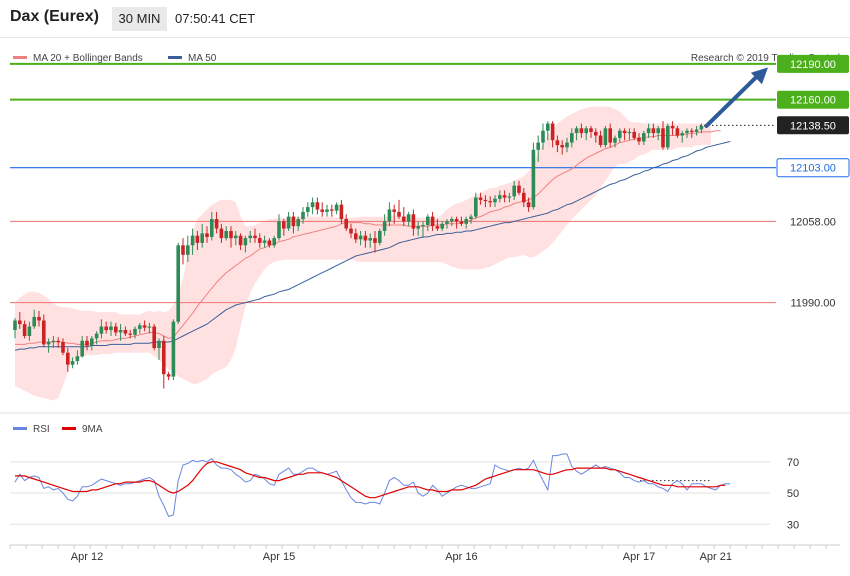 This screenshot has height=576, width=850. Describe the element at coordinates (736, 97) in the screenshot. I see `forecast-arrow` at that location.